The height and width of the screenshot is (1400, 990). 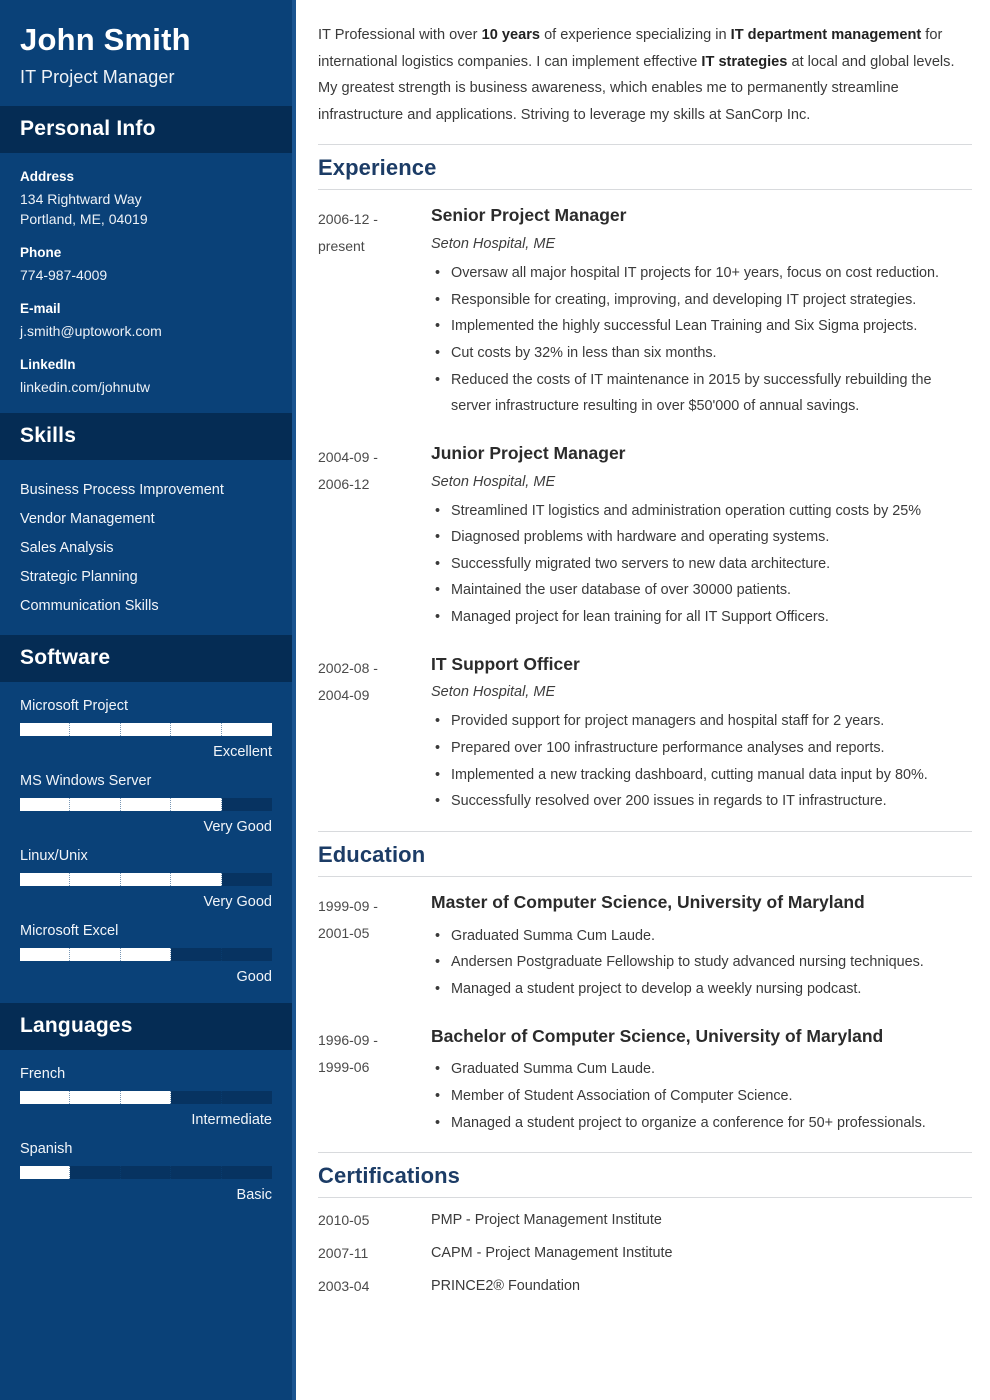 I want to click on summary-text-2: of experience specializing in, so click(x=635, y=35).